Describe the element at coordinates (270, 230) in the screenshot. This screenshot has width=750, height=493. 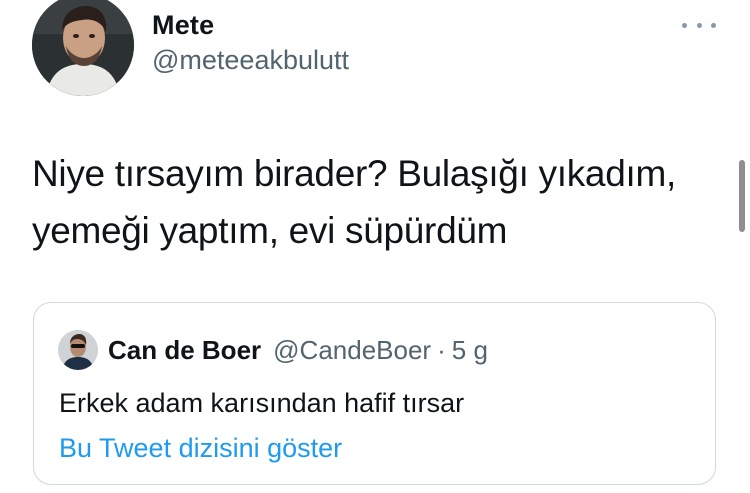
I see `tweet-text-line: yemeği yaptım, evi süpürdüm` at that location.